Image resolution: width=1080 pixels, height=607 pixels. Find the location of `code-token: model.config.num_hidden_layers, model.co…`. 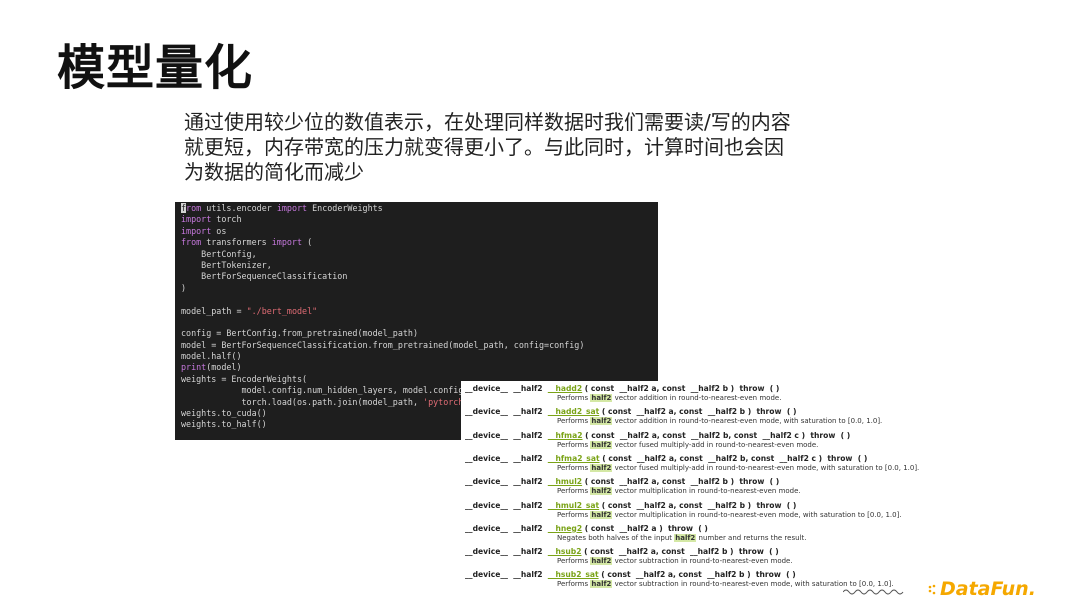

code-token: model.config.num_hidden_layers, model.co… is located at coordinates (332, 390).